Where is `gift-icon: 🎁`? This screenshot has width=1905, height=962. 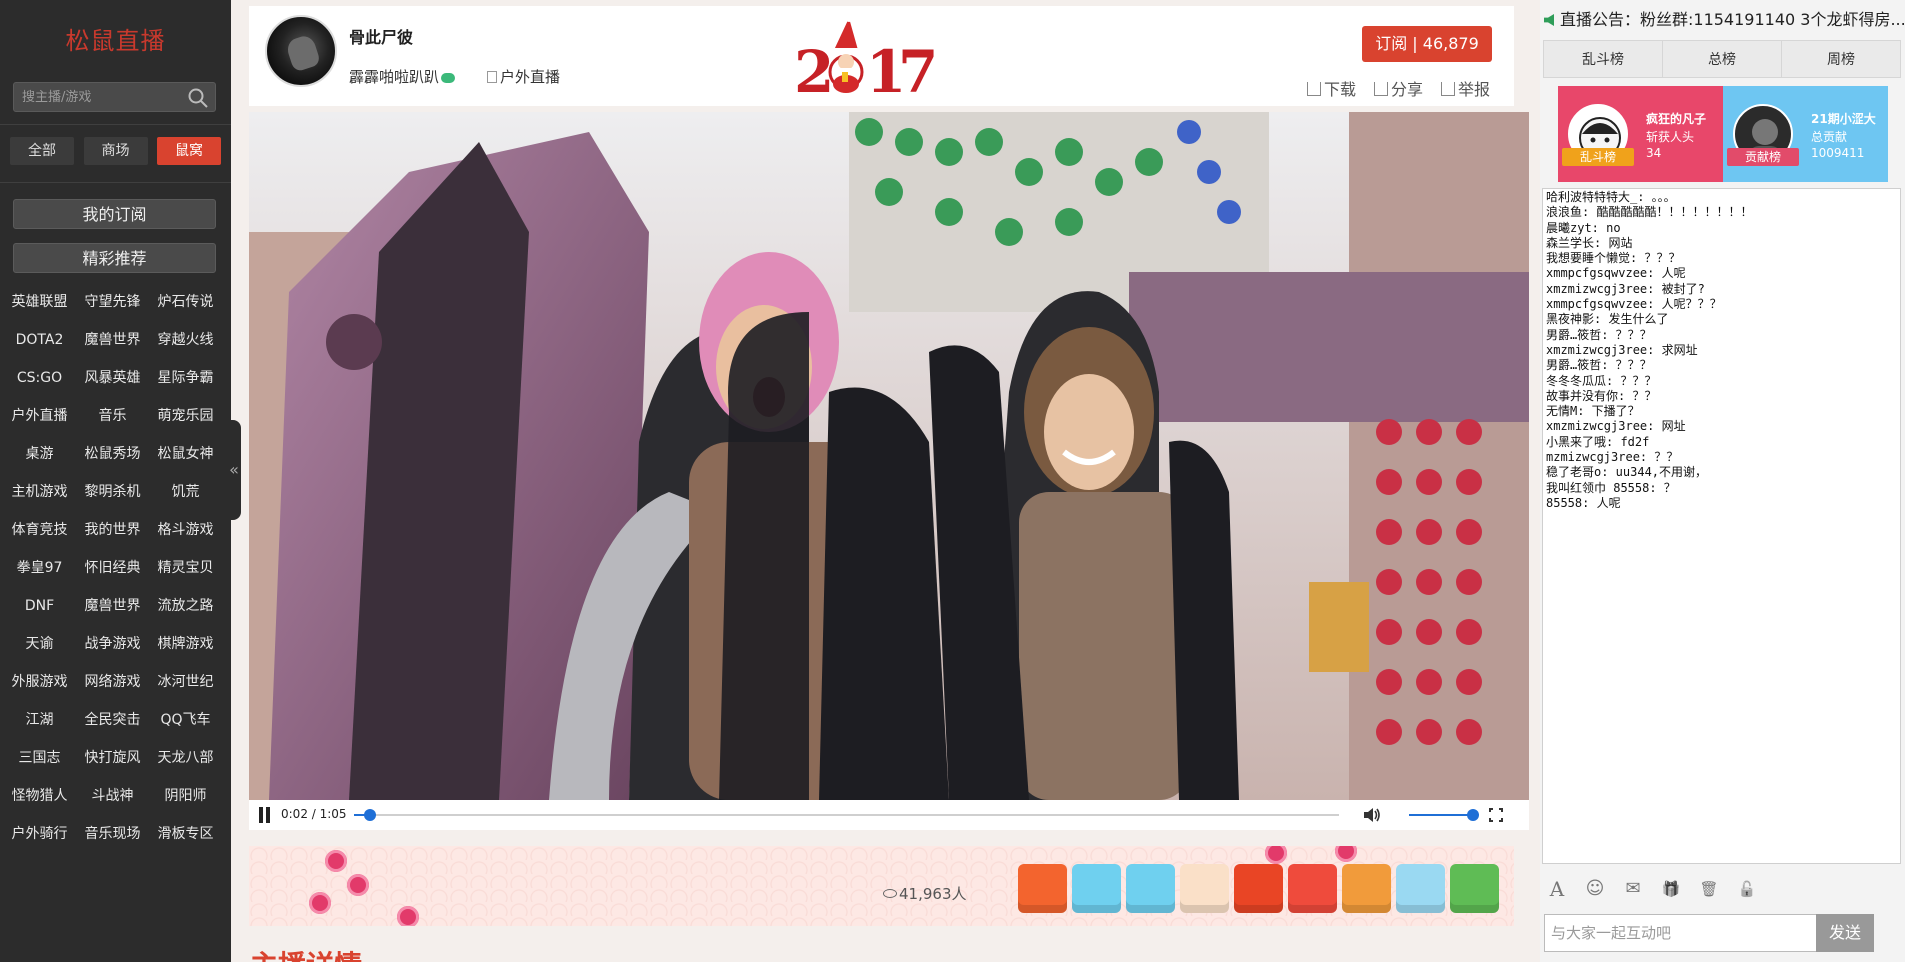
gift-icon: 🎁 is located at coordinates (1671, 889).